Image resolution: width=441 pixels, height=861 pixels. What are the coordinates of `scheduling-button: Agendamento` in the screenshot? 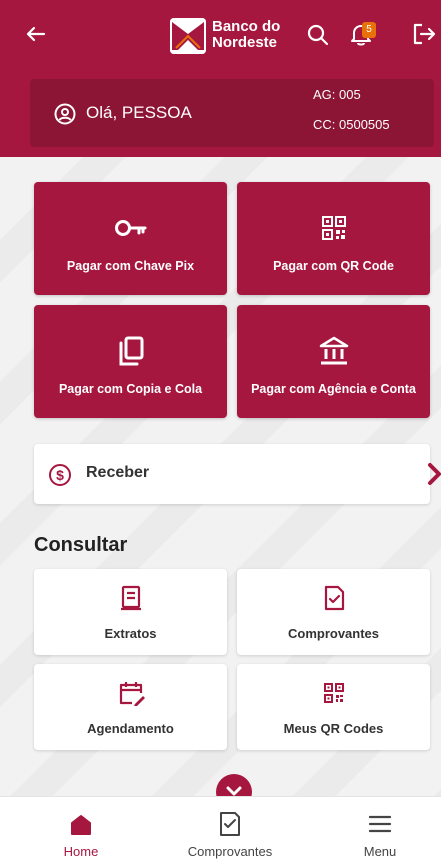 It's located at (130, 707).